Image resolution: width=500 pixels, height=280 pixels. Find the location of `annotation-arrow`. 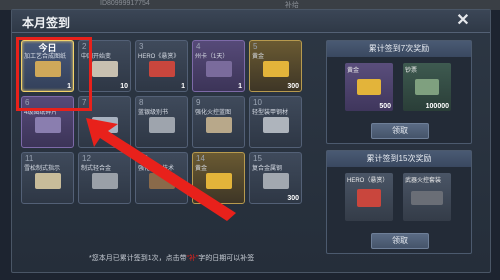

annotation-arrow is located at coordinates (161, 169).